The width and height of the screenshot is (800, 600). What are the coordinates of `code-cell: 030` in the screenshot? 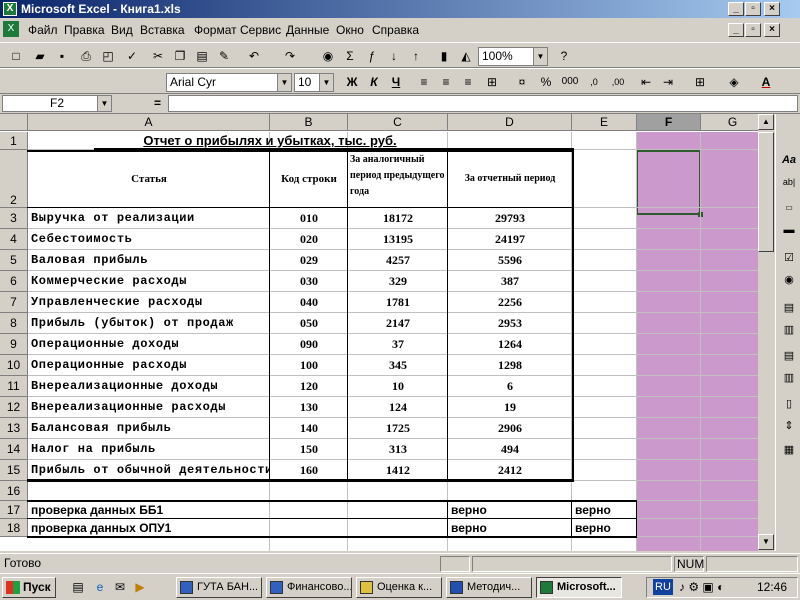 It's located at (309, 281).